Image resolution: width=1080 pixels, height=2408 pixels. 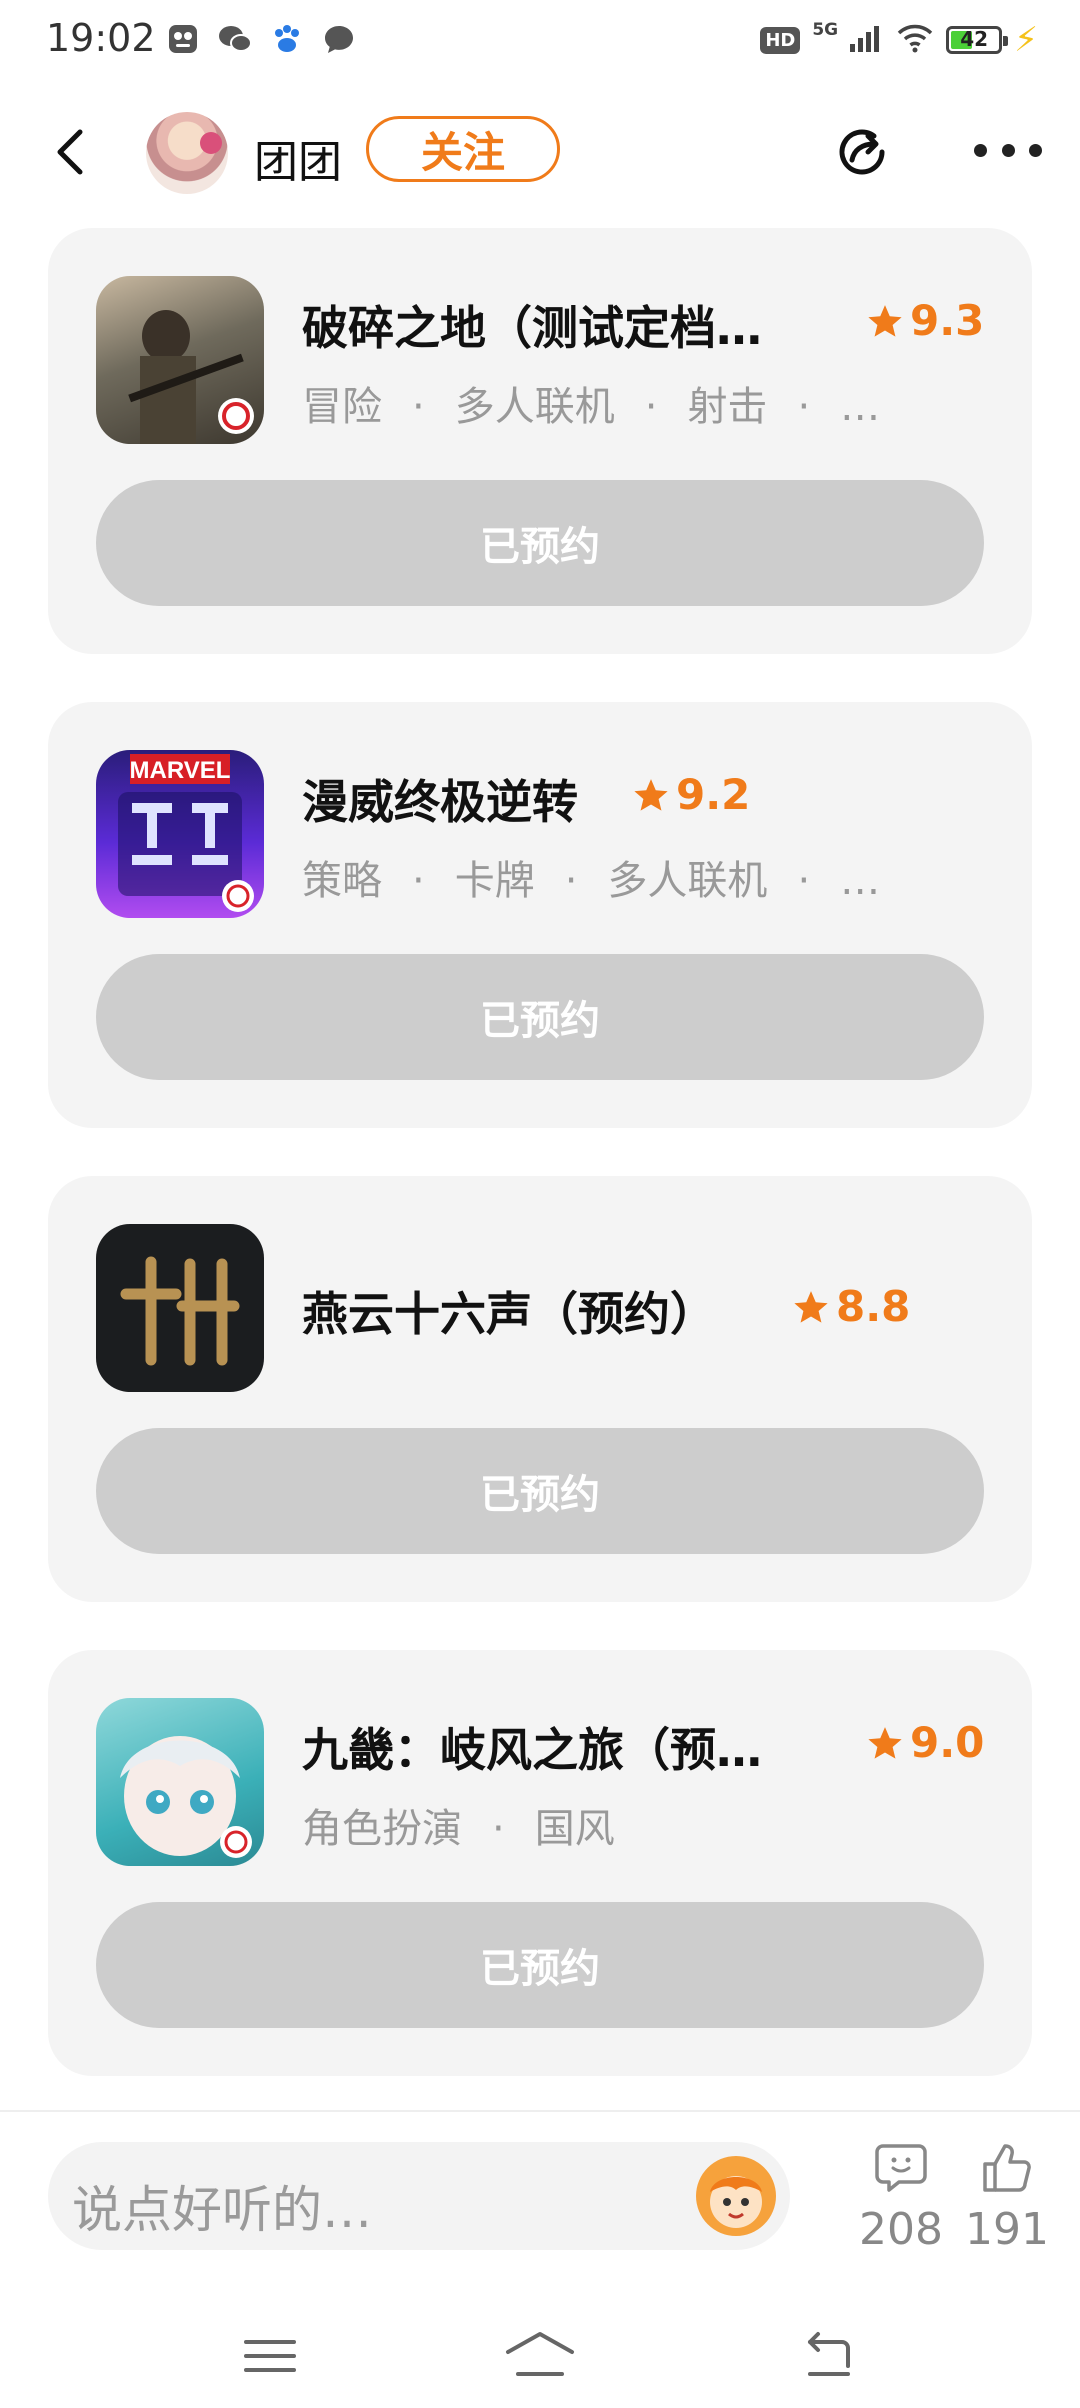 I want to click on hd-badge: HD, so click(x=780, y=40).